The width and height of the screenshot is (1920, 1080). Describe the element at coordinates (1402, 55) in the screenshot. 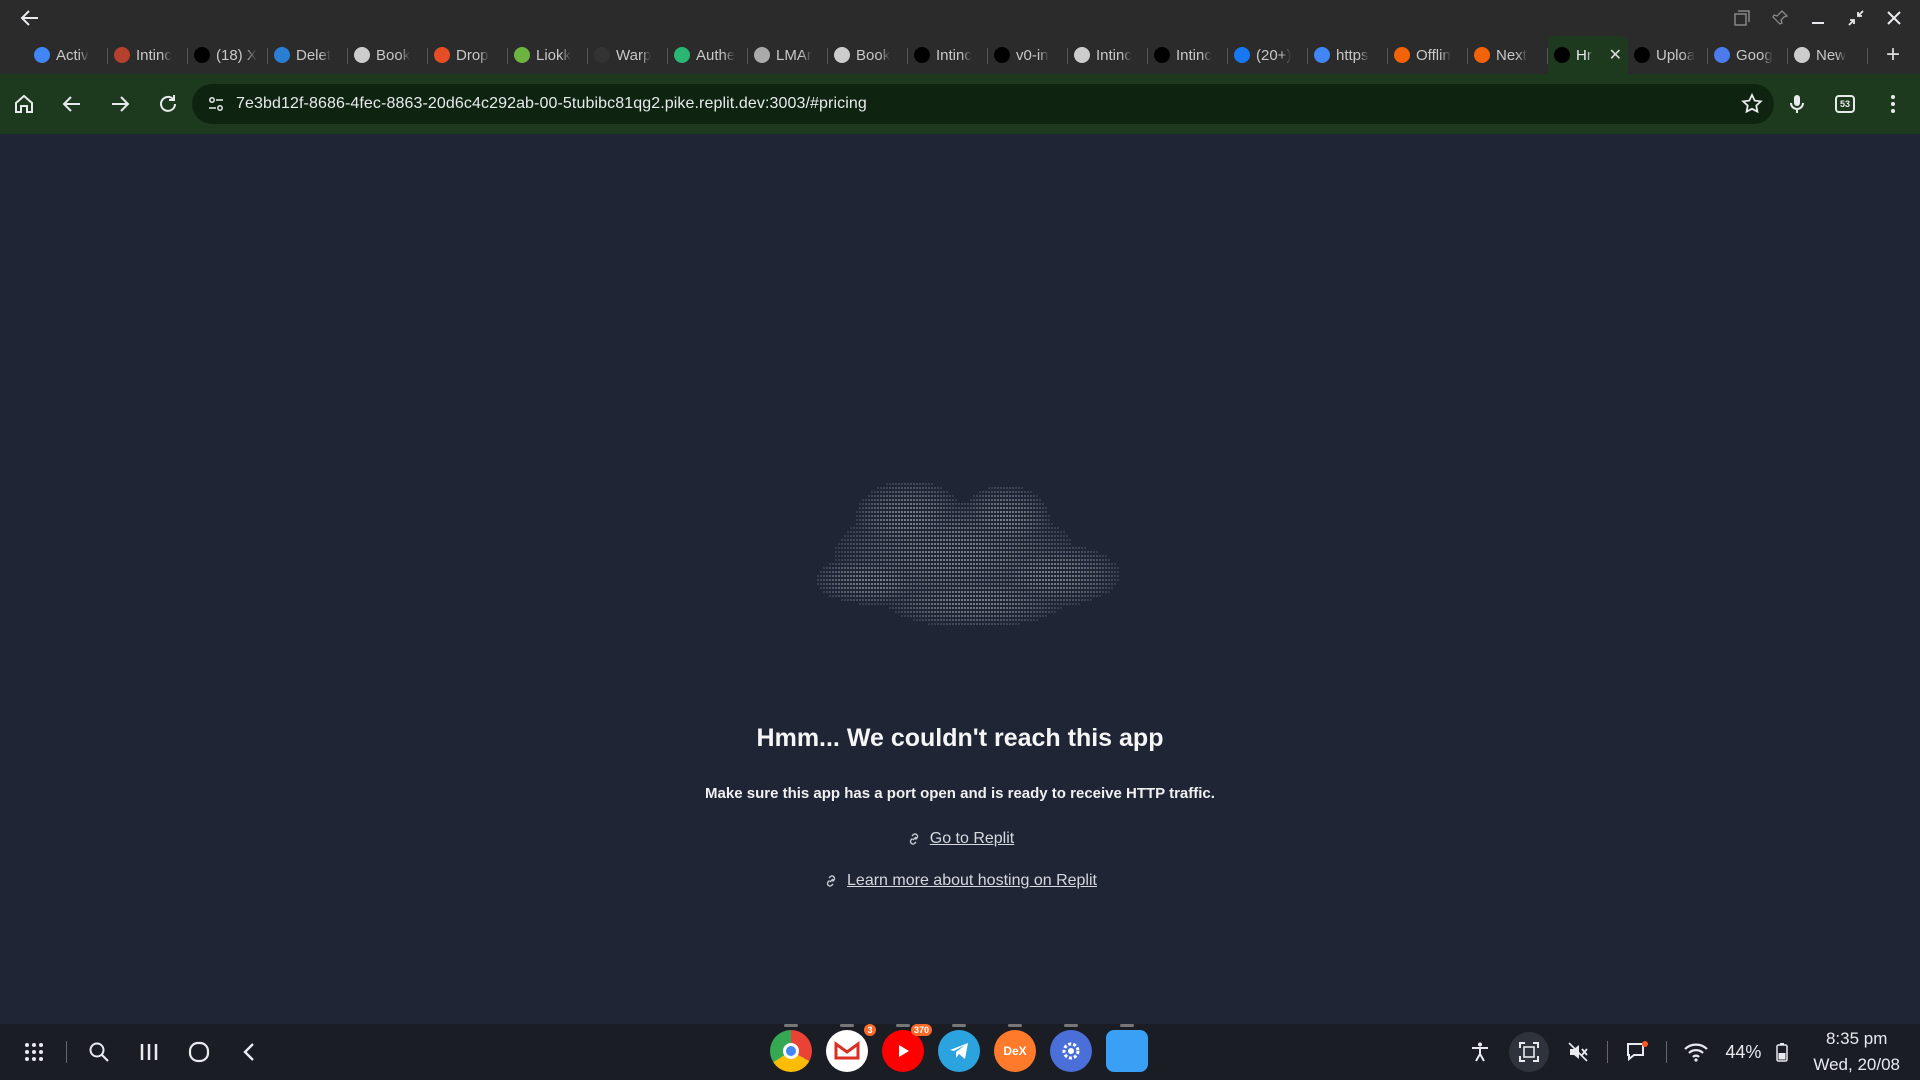

I see `replit-icon` at that location.